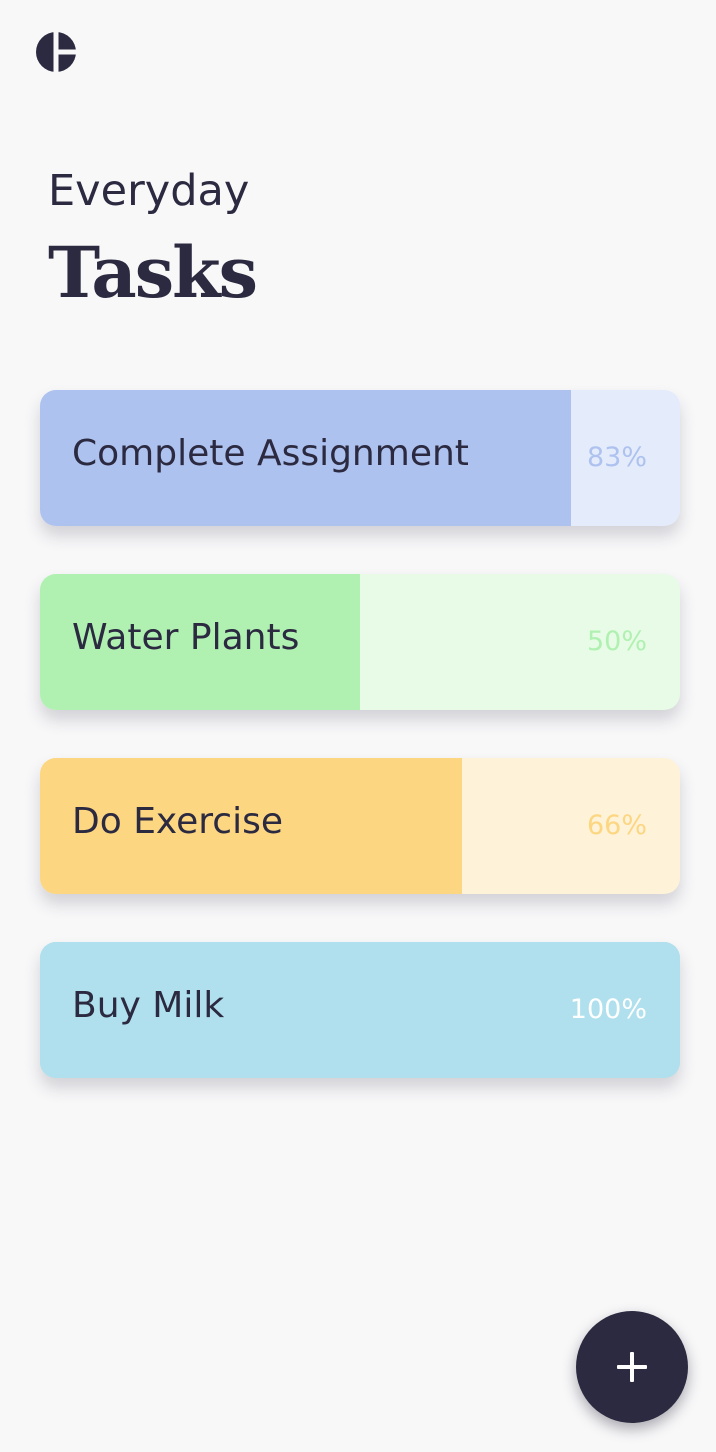 This screenshot has height=1452, width=716. Describe the element at coordinates (186, 637) in the screenshot. I see `task-name: Water Plants` at that location.